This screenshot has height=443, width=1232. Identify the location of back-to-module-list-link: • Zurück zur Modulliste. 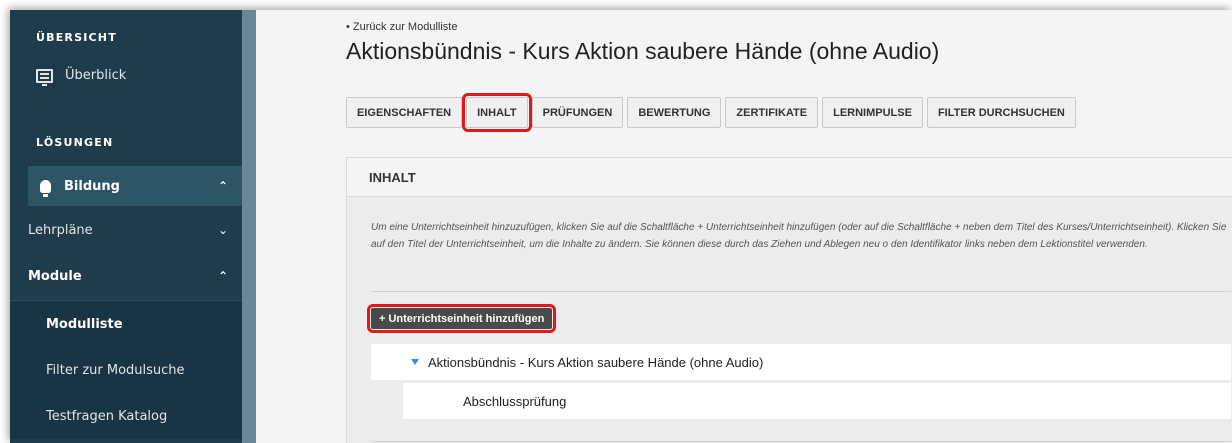
(401, 27).